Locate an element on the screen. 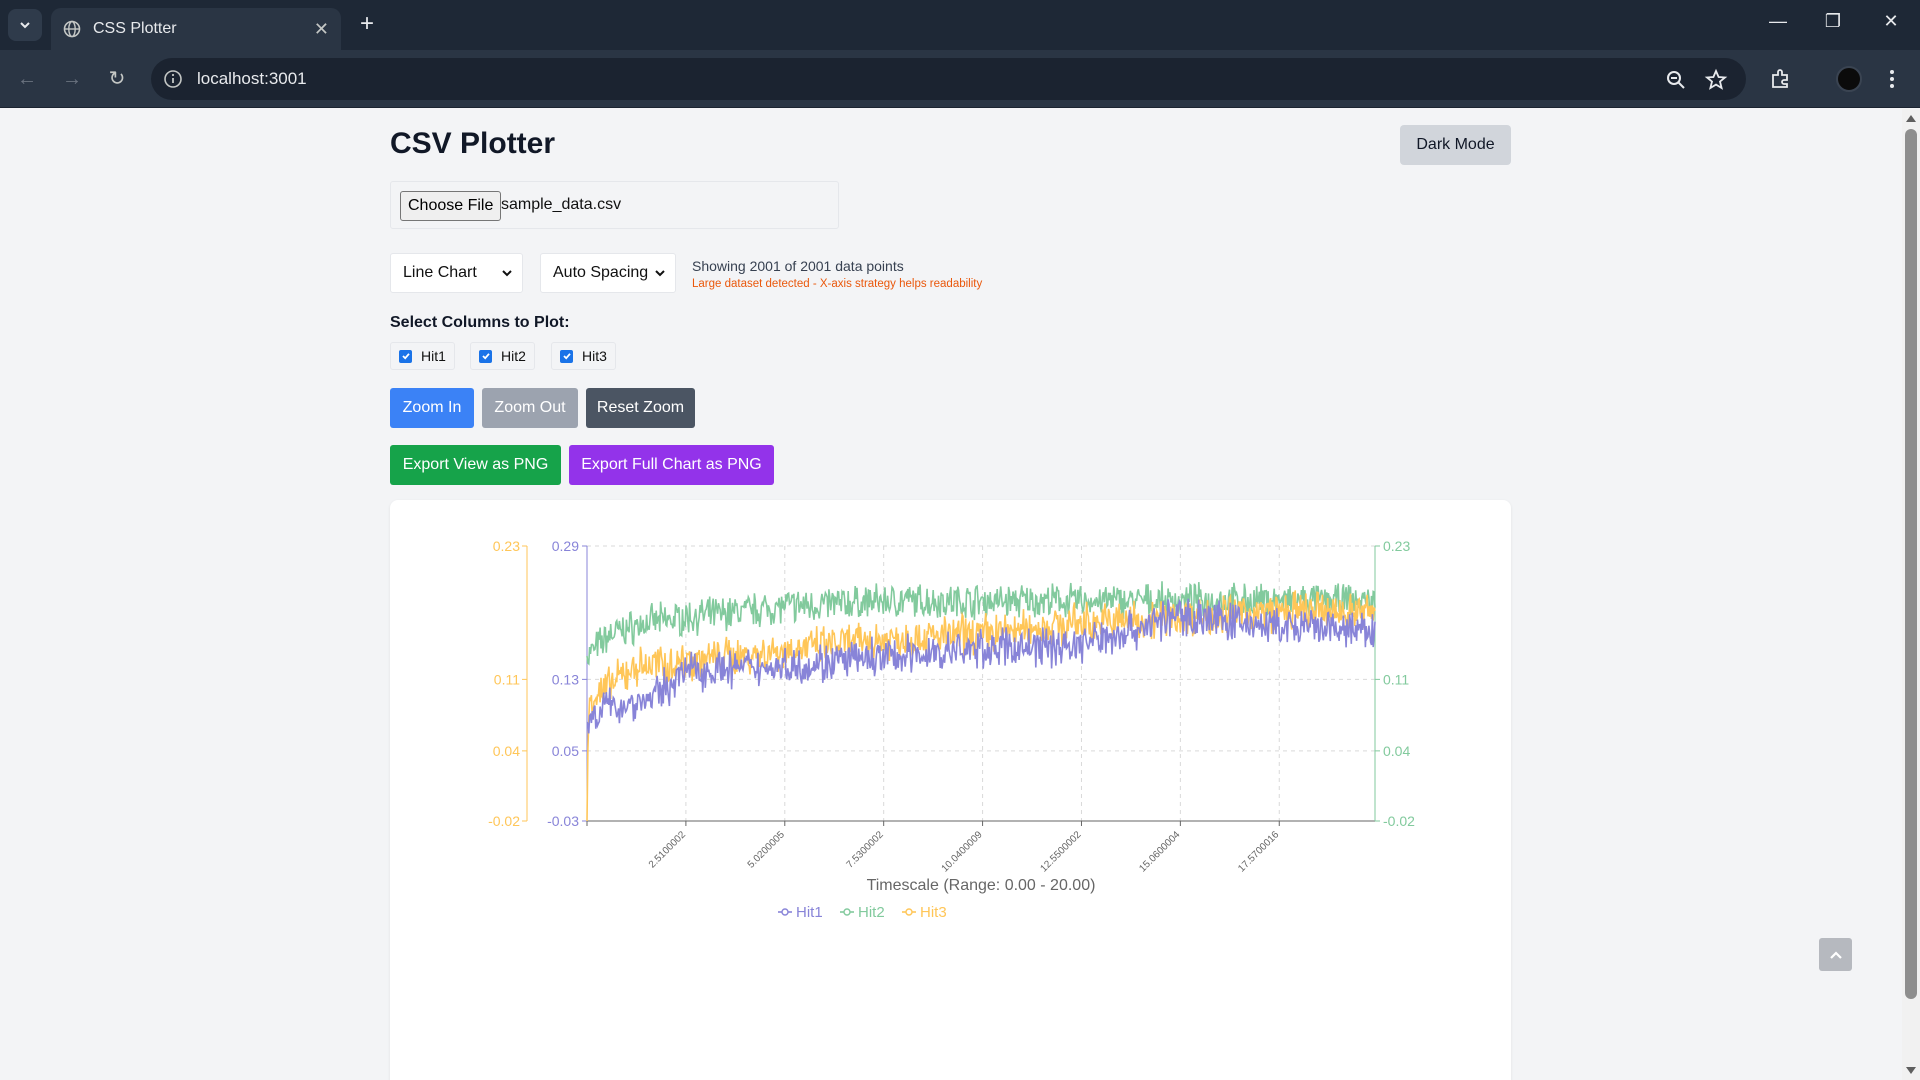 Image resolution: width=1920 pixels, height=1080 pixels. data-count-text: Showing 2001 of 2001 data points is located at coordinates (798, 266).